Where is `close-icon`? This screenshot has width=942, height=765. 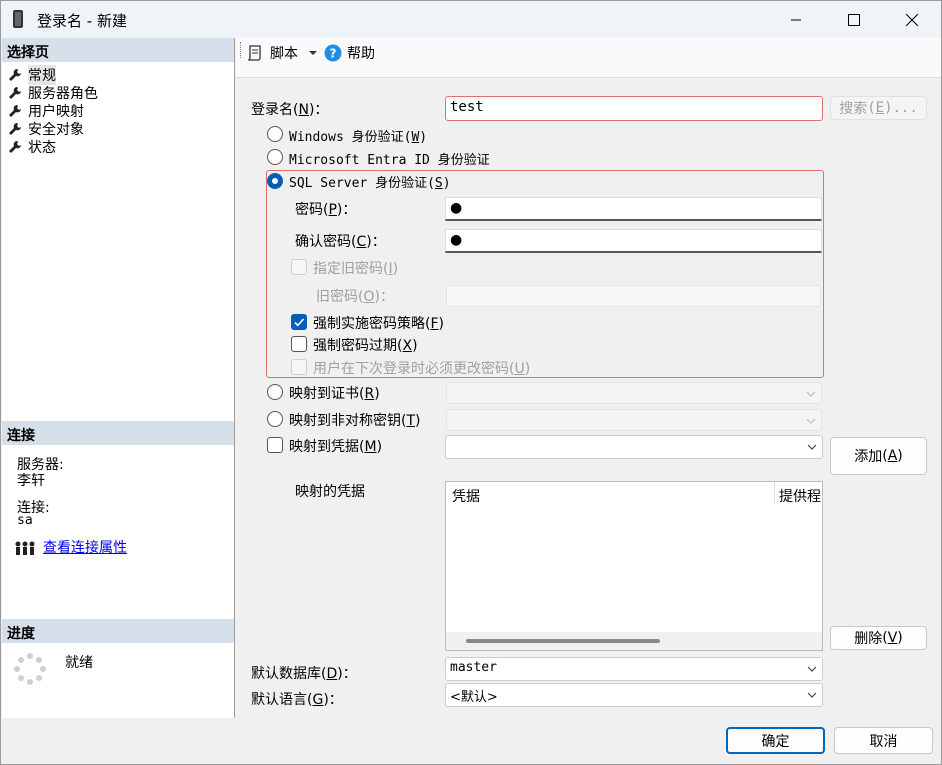 close-icon is located at coordinates (912, 19).